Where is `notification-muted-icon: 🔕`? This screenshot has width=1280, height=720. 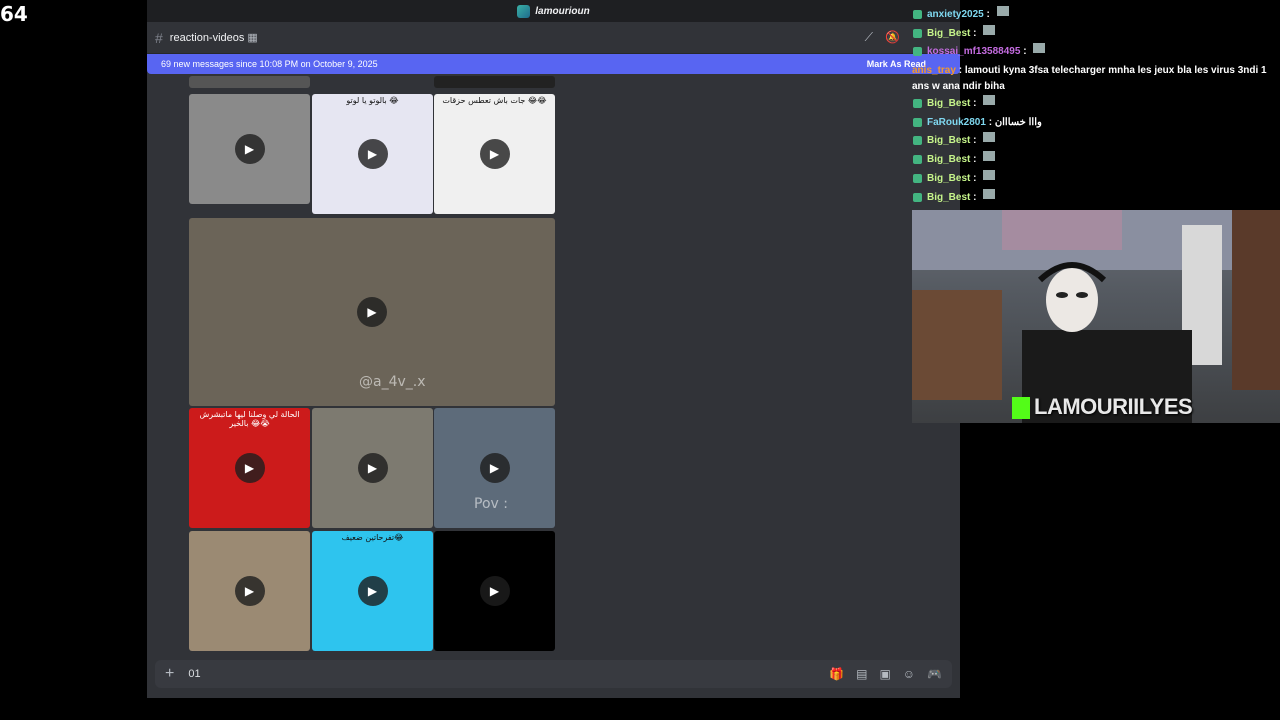 notification-muted-icon: 🔕 is located at coordinates (892, 37).